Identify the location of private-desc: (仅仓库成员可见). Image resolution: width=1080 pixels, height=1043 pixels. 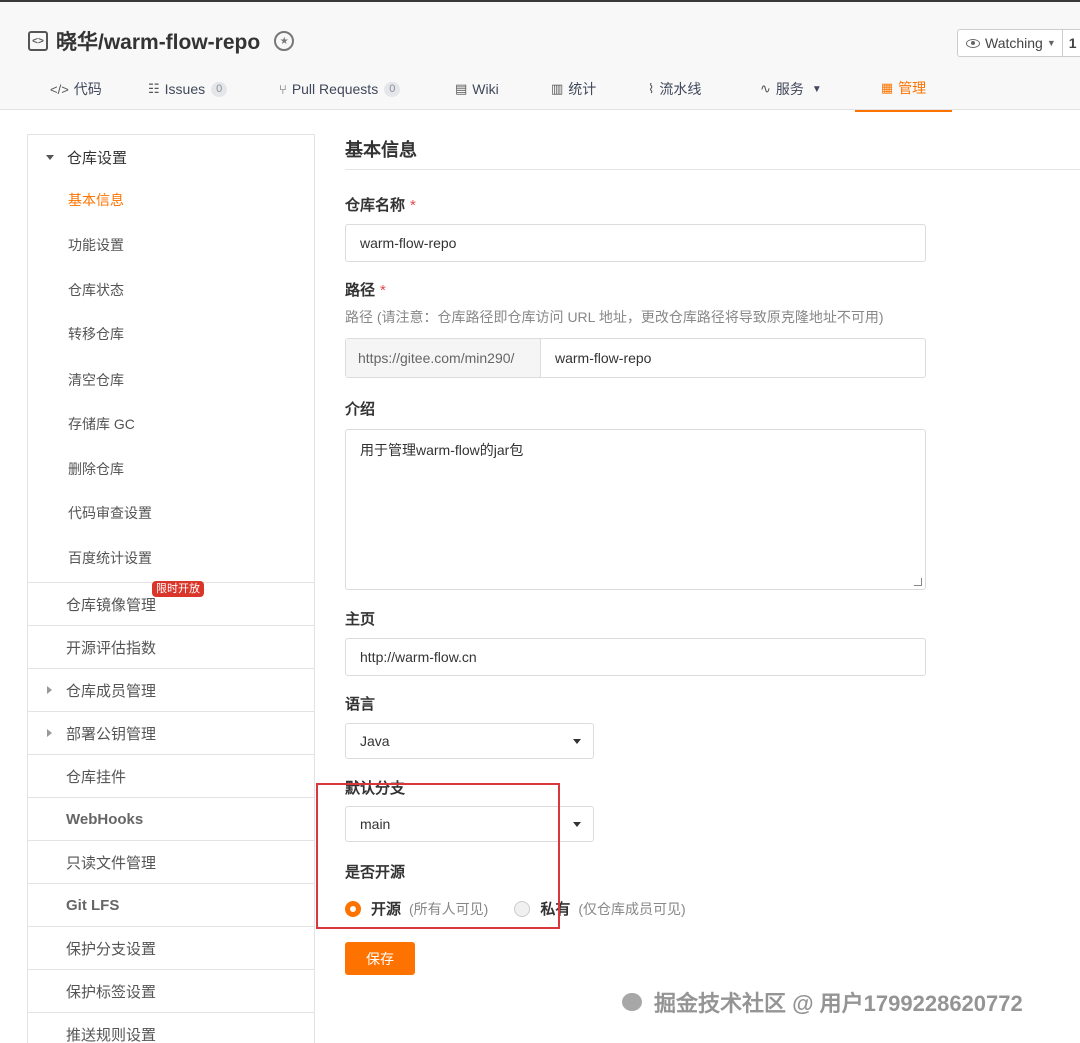
(632, 908).